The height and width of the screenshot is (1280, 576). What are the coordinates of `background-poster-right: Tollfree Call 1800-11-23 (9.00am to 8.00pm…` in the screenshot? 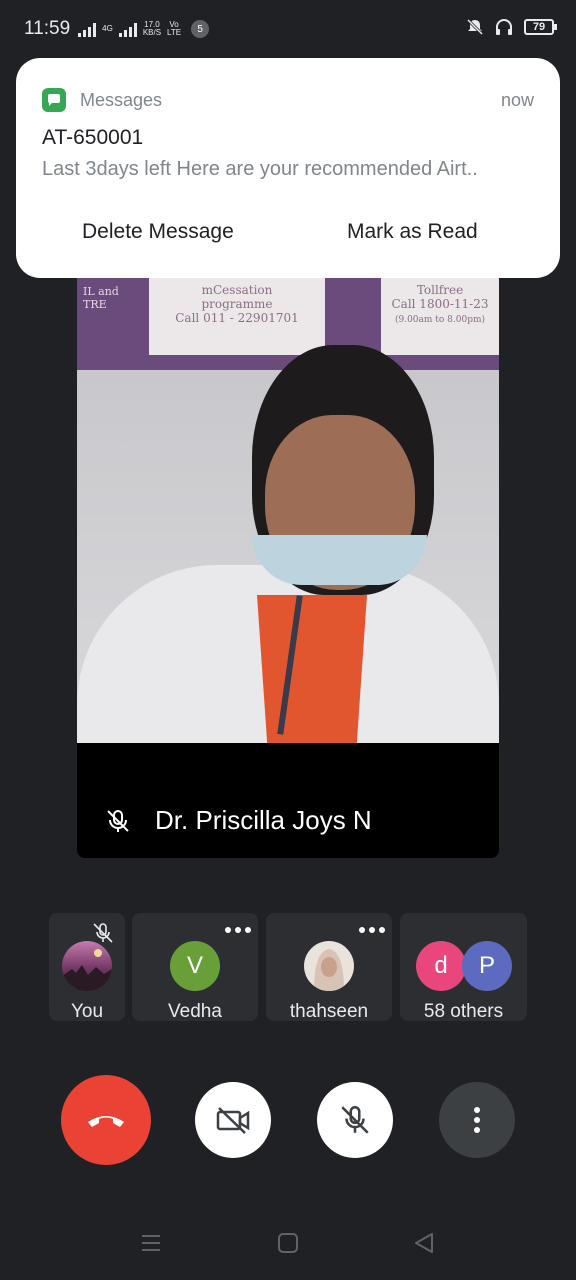 It's located at (440, 316).